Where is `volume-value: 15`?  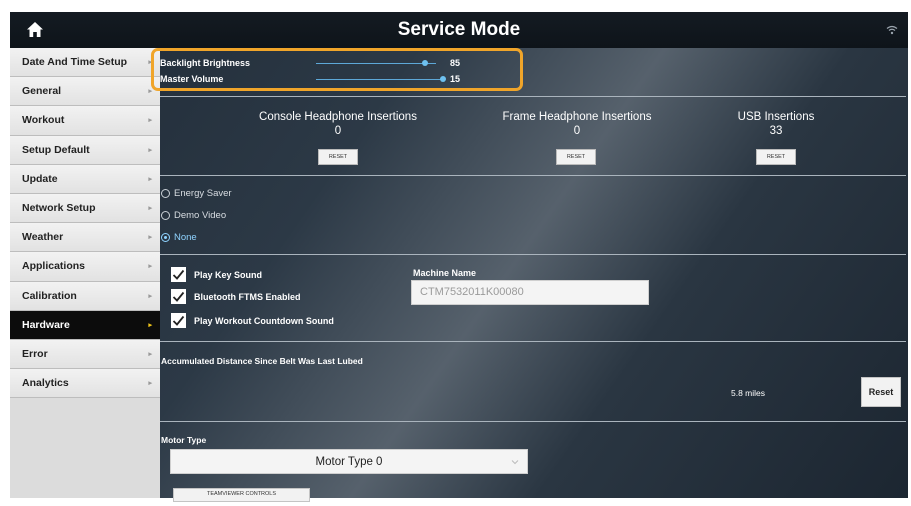 volume-value: 15 is located at coordinates (455, 79).